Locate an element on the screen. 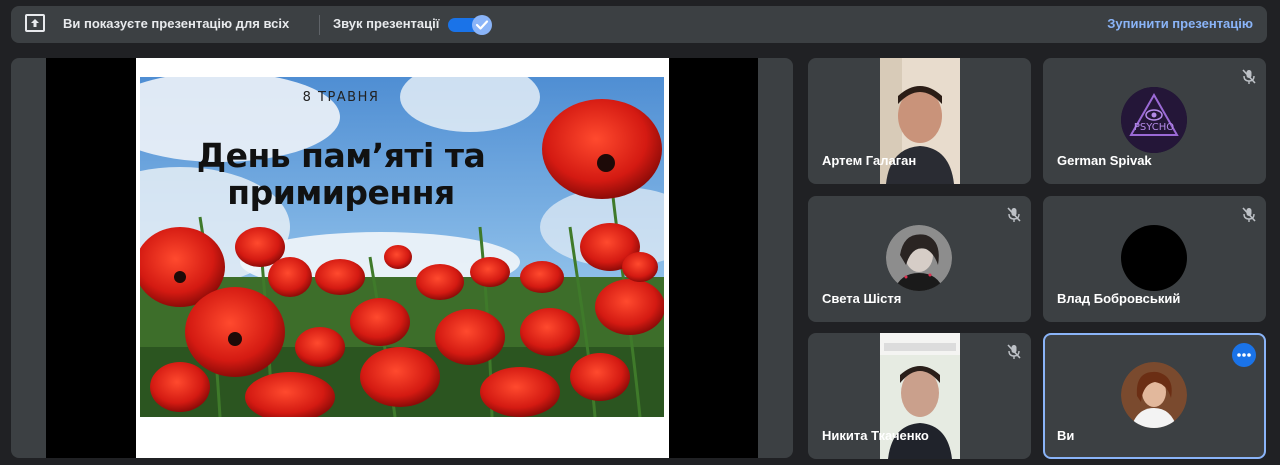 This screenshot has height=465, width=1280. more-dots-icon is located at coordinates (1244, 355).